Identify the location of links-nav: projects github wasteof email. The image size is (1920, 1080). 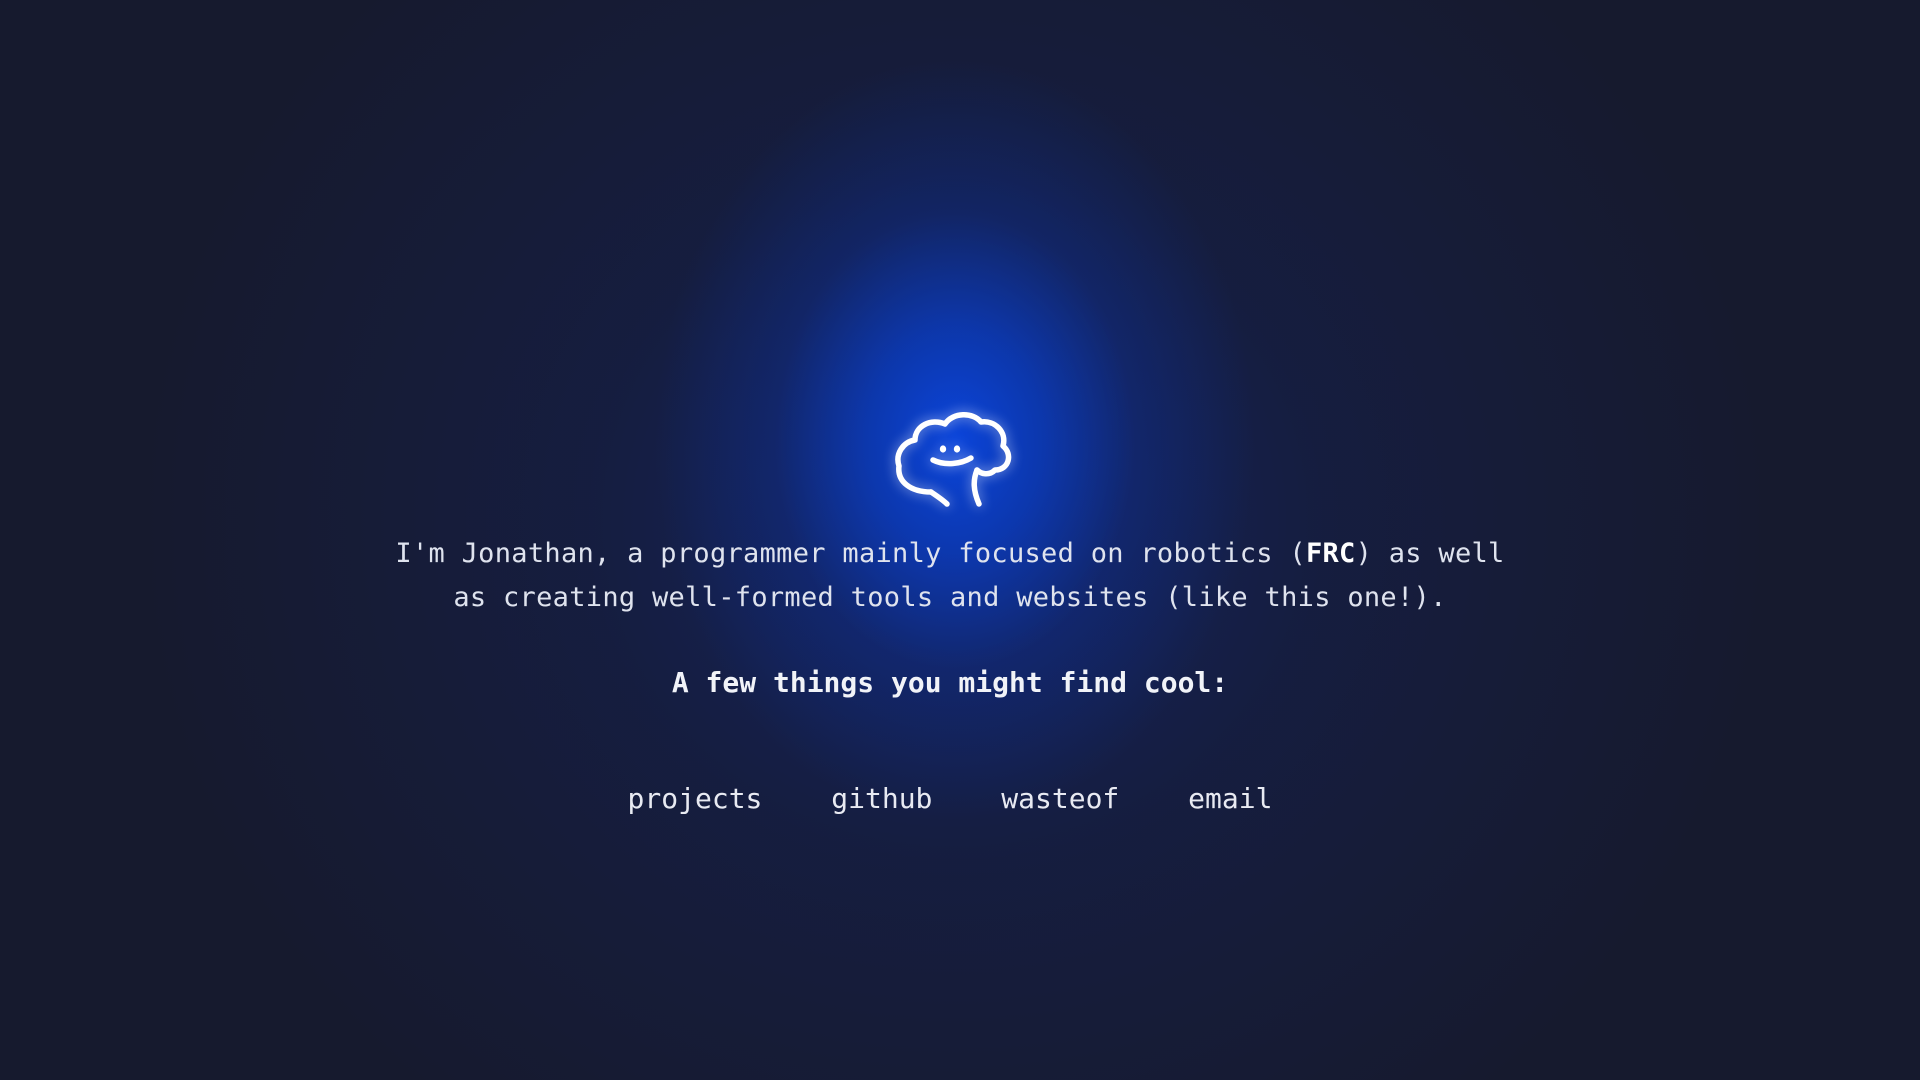
(950, 798).